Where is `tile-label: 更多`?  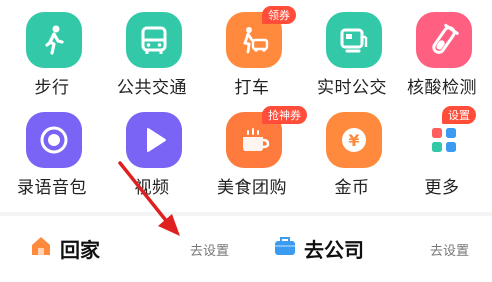
tile-label: 更多 is located at coordinates (442, 188).